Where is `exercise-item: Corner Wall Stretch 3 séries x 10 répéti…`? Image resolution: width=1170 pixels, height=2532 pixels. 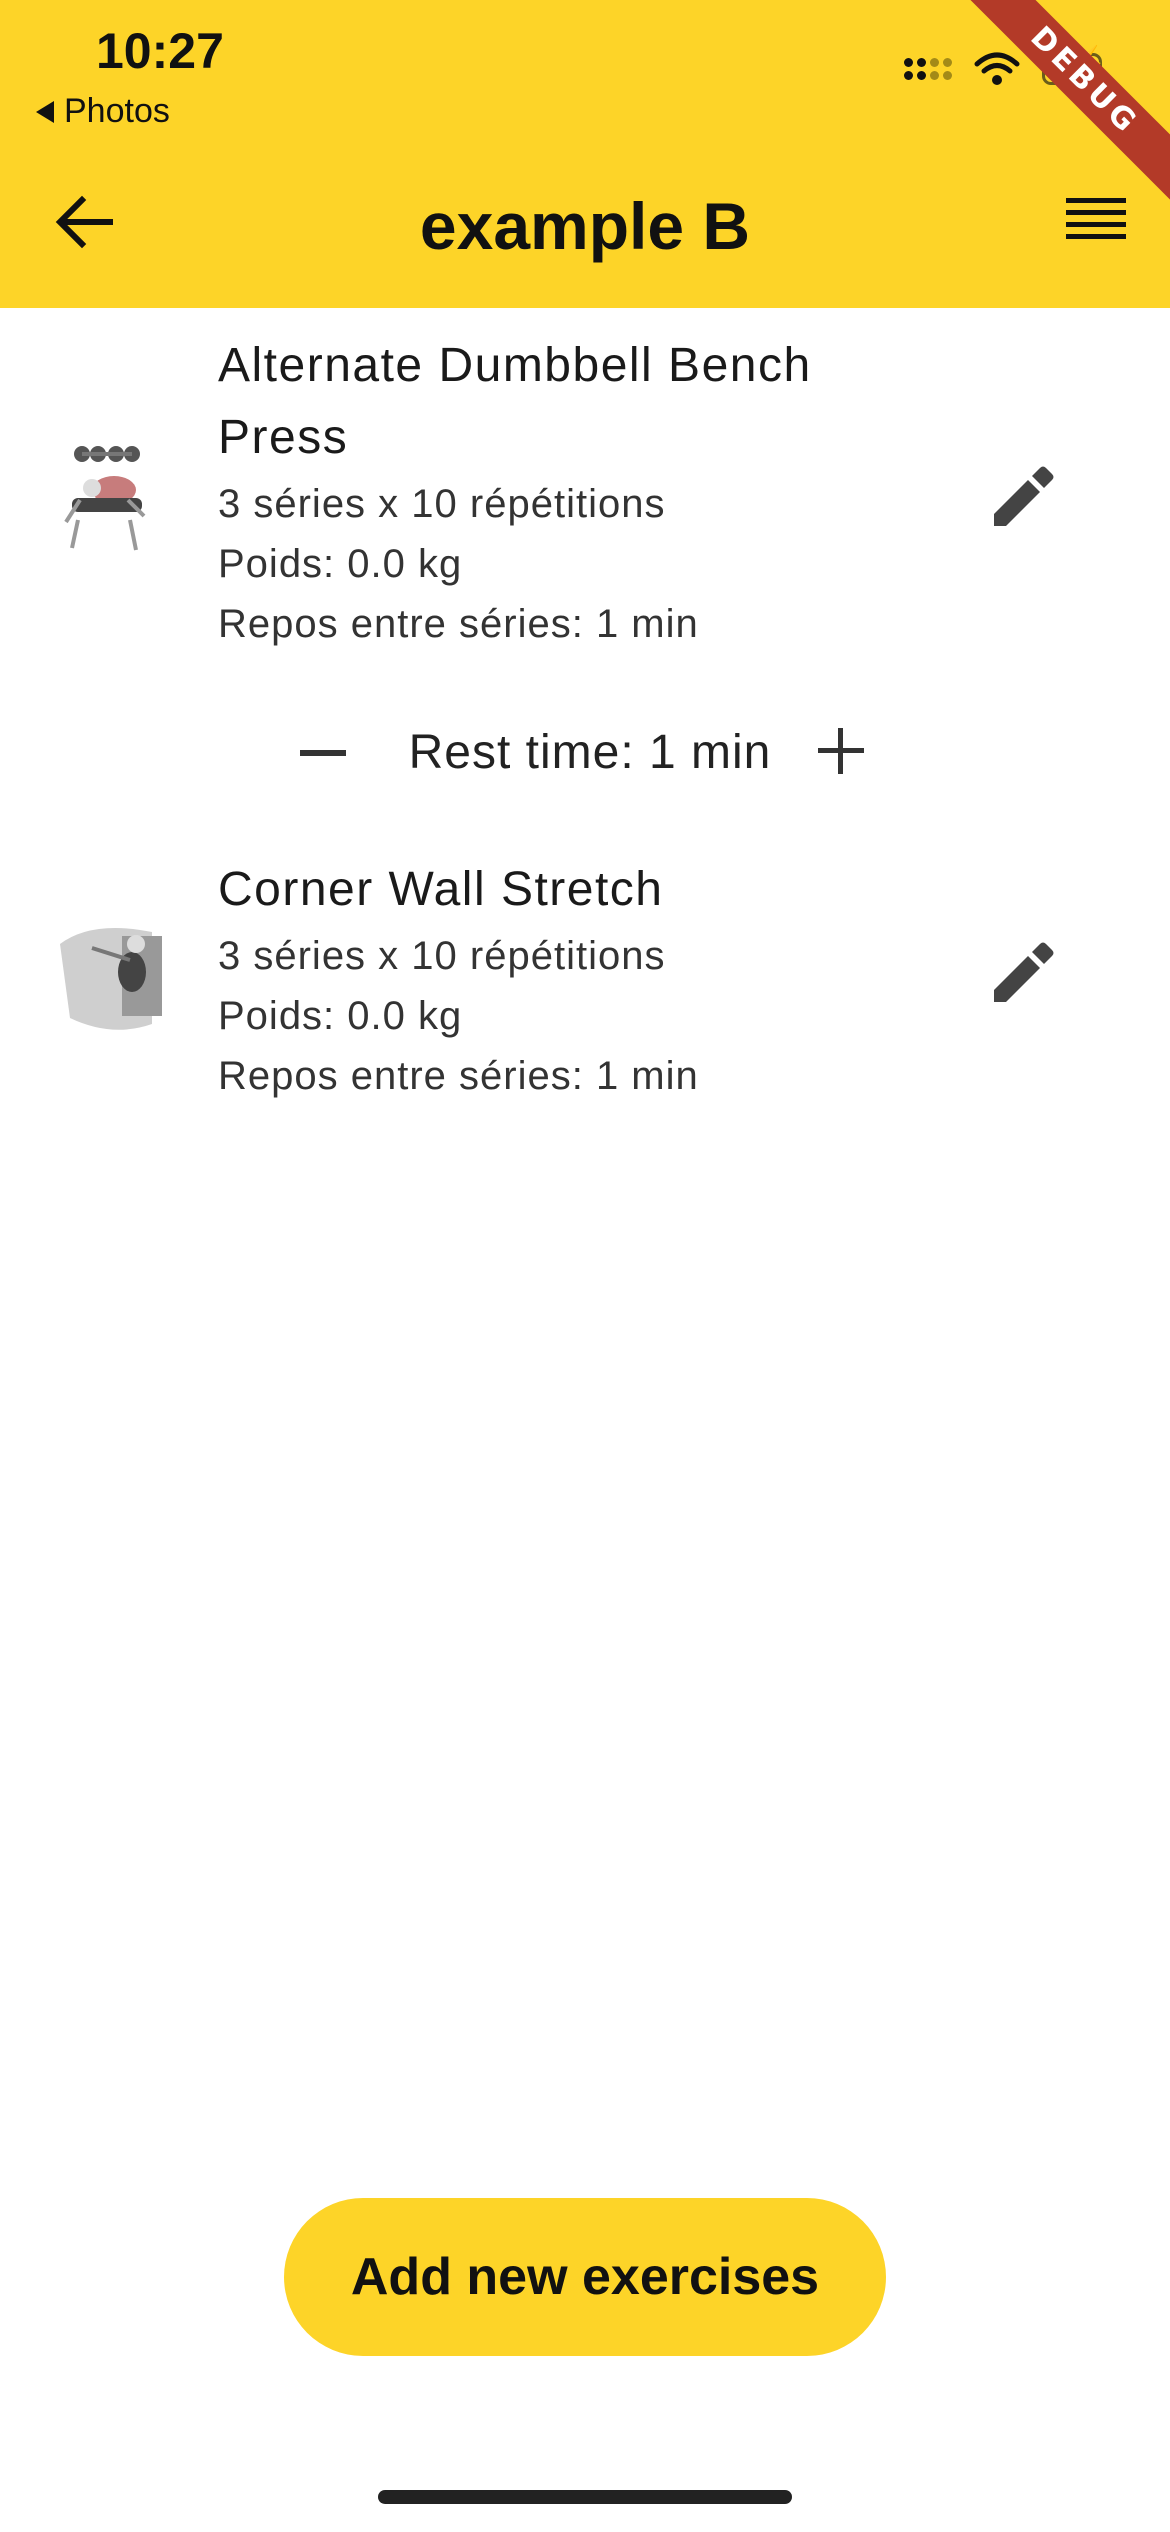 exercise-item: Corner Wall Stretch 3 séries x 10 répéti… is located at coordinates (585, 989).